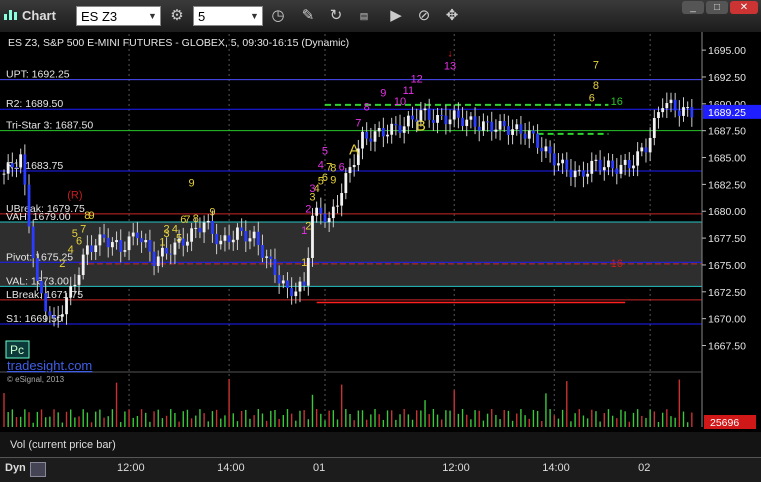  What do you see at coordinates (49, 126) in the screenshot?
I see `level-label: Tri-Star 3: 1687.50` at bounding box center [49, 126].